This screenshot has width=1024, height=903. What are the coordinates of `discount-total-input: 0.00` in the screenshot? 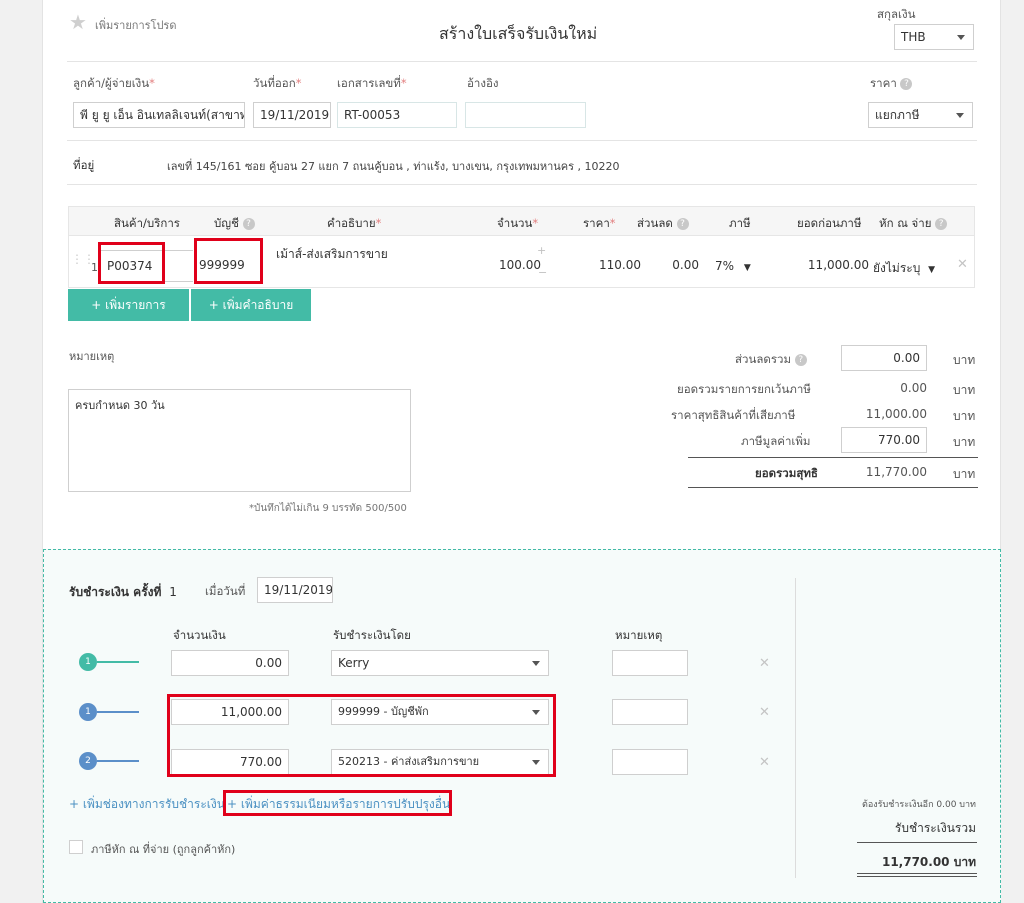 It's located at (884, 358).